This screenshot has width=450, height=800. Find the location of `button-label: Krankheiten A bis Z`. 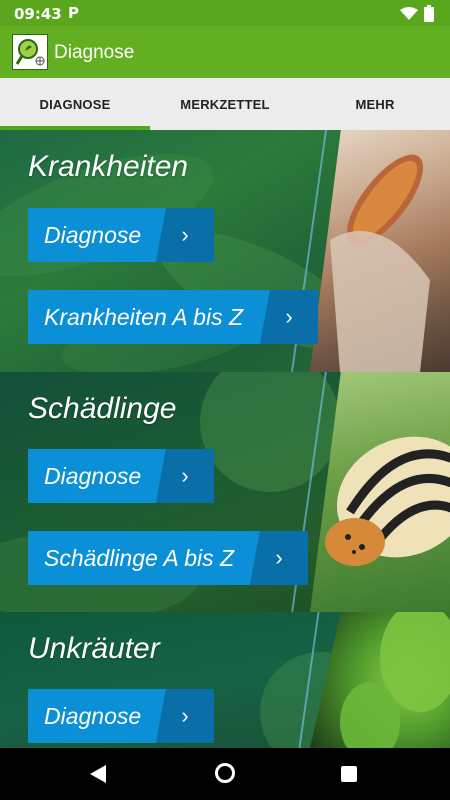

button-label: Krankheiten A bis Z is located at coordinates (149, 317).